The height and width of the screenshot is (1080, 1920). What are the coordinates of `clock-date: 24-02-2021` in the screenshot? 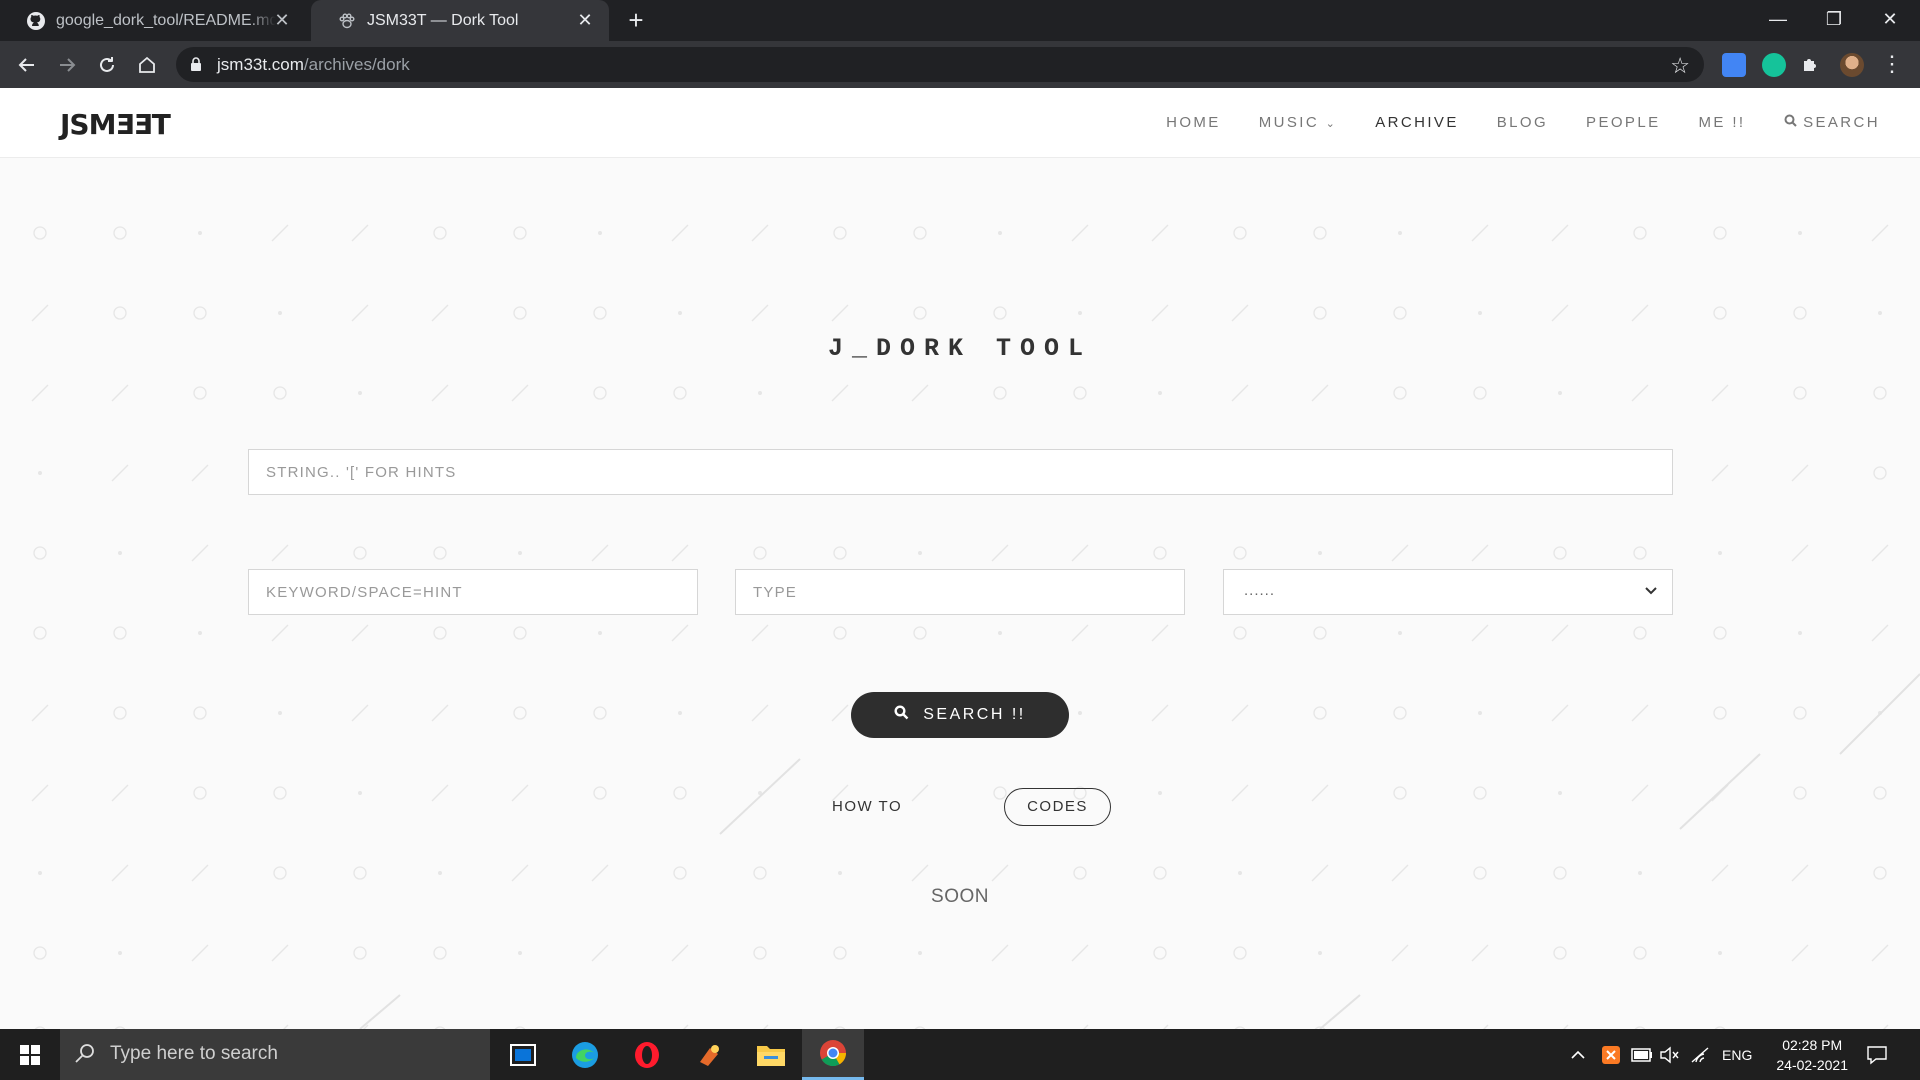 It's located at (1812, 1065).